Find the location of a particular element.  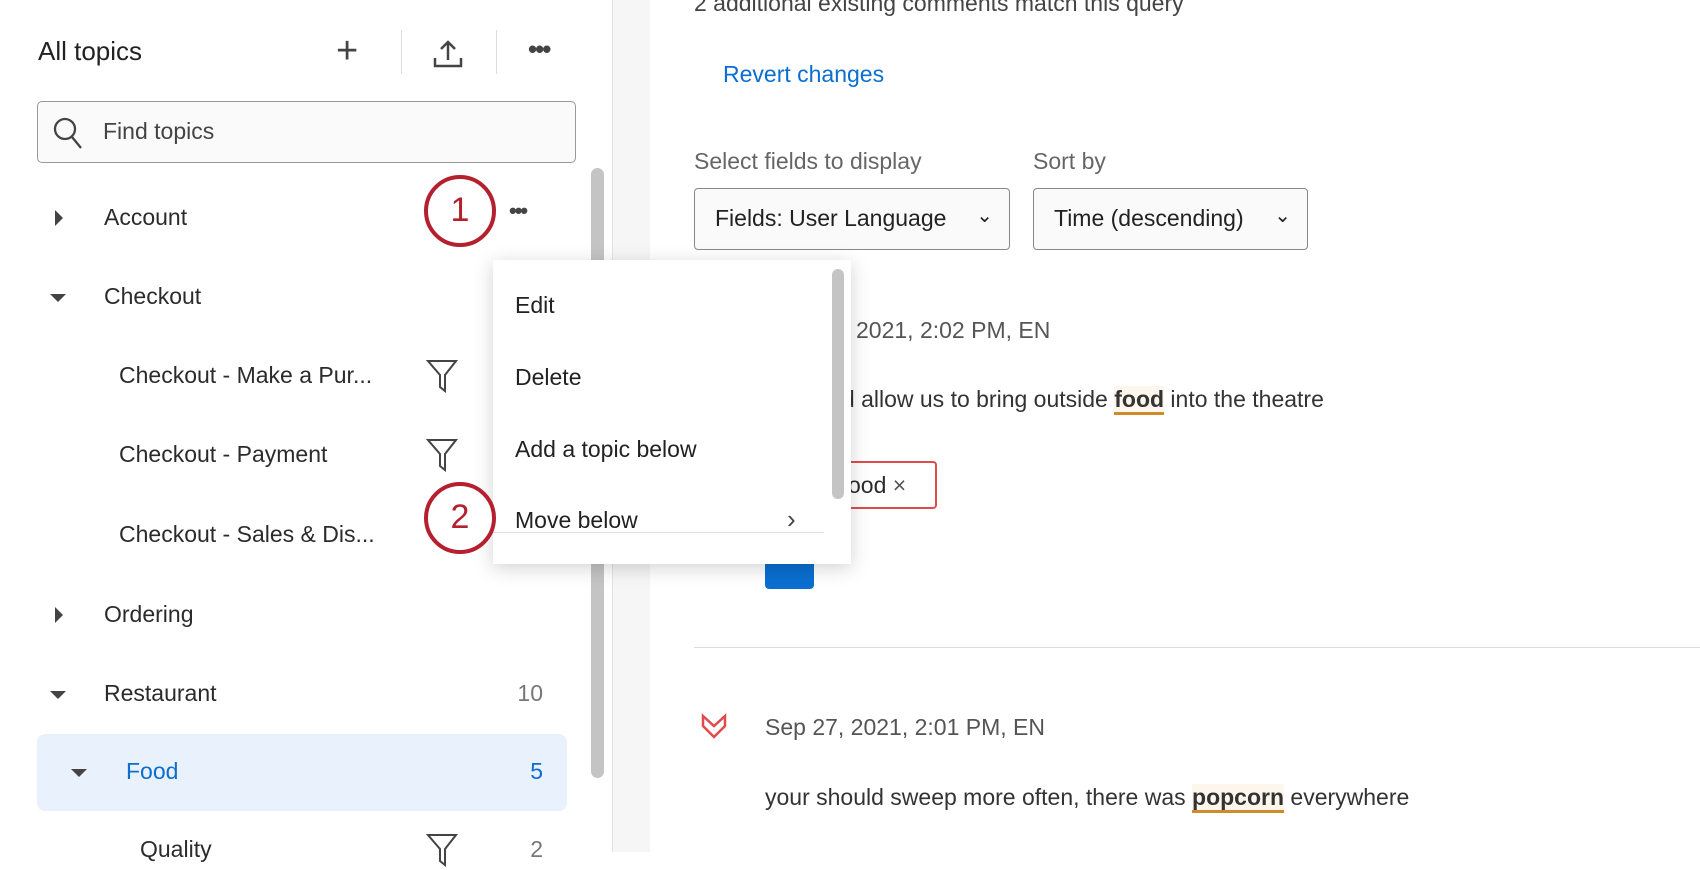

menu-item-delete: Delete is located at coordinates (548, 377).